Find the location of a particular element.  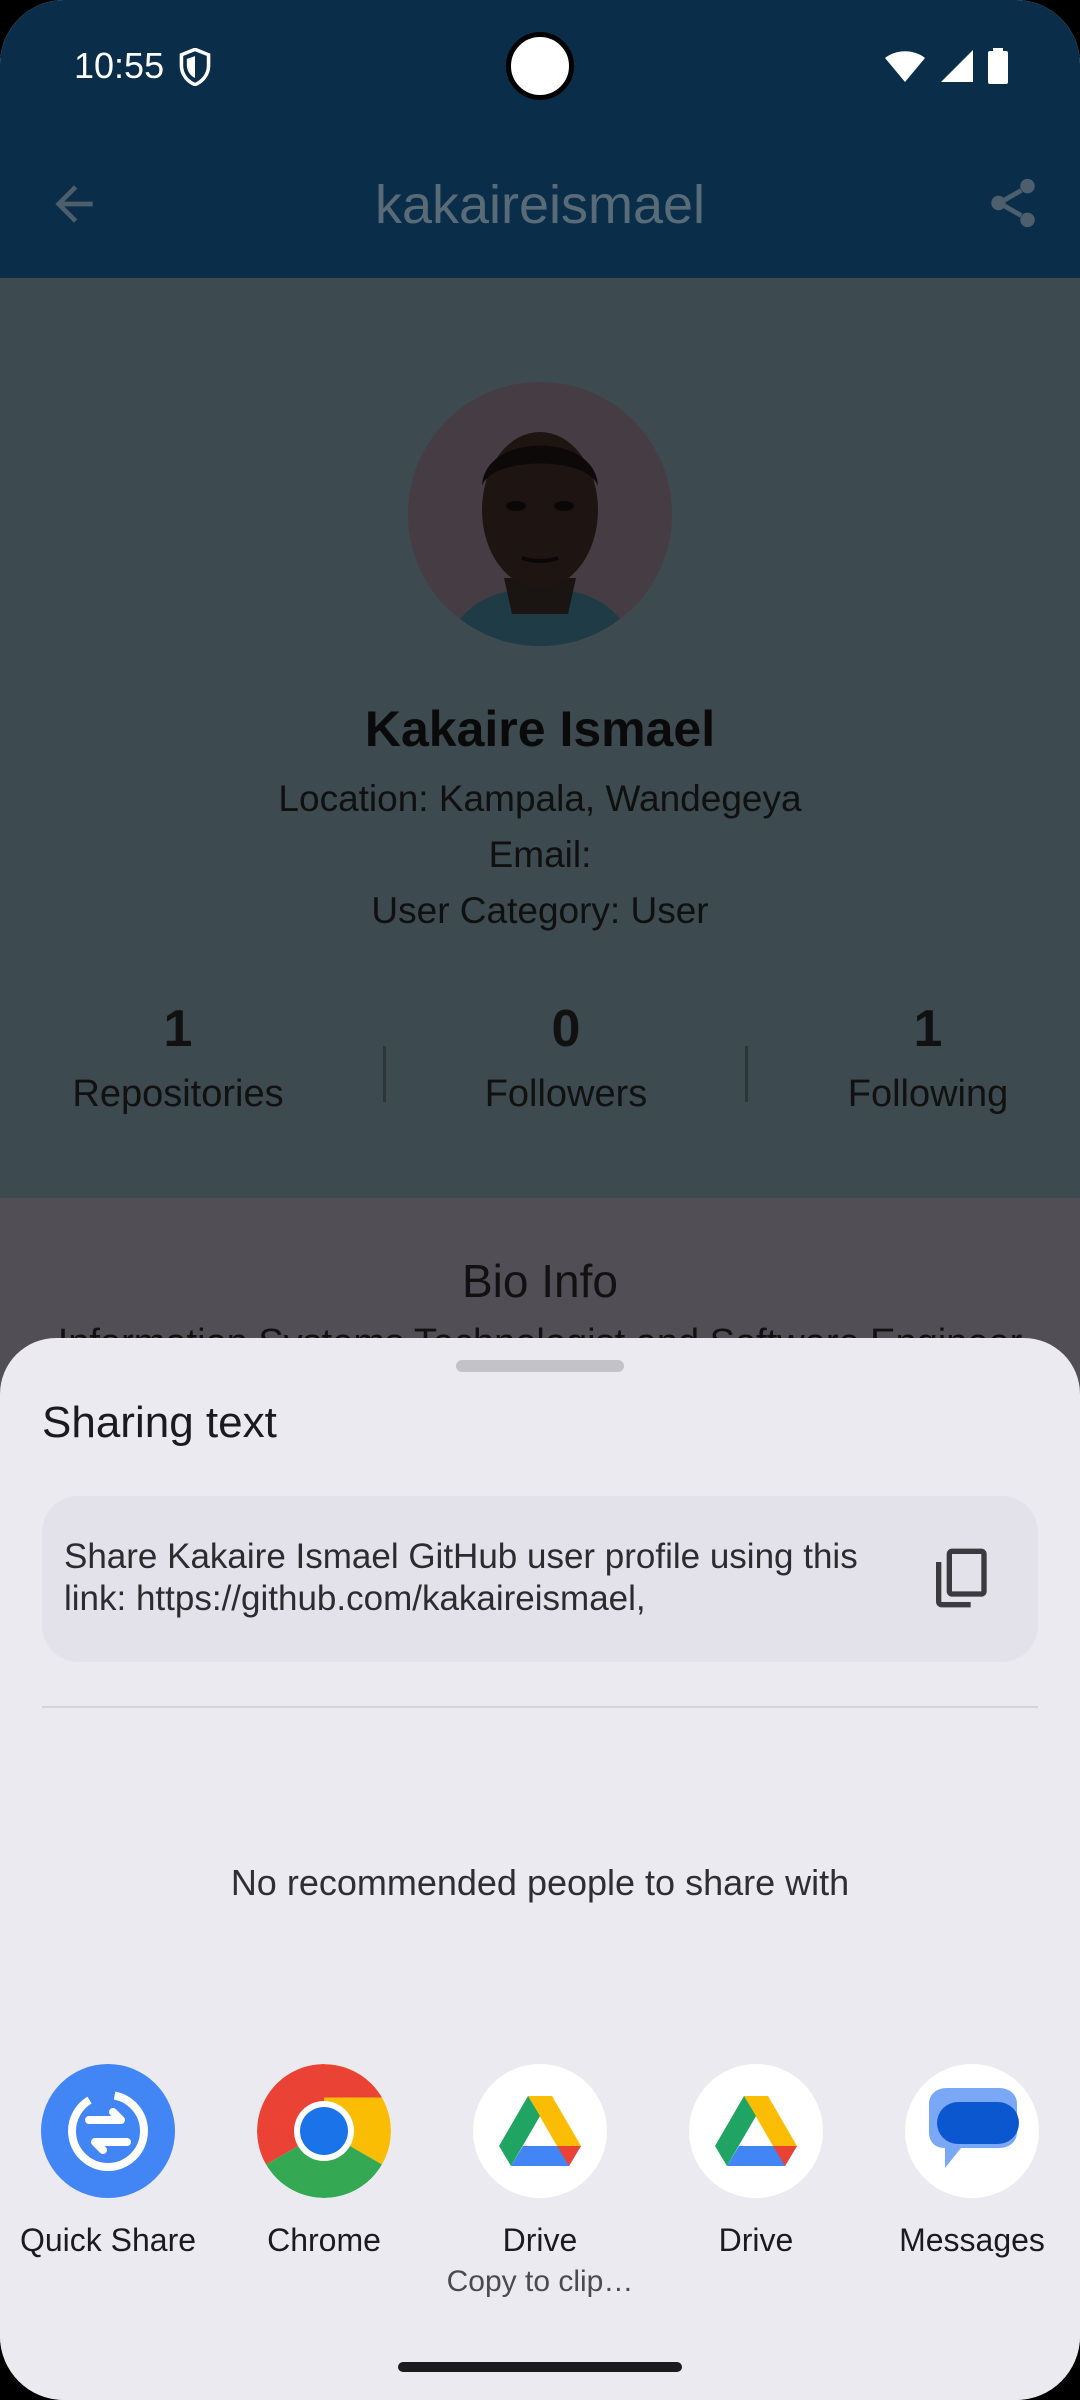

share-target-chrome: Chrome is located at coordinates (324, 2162).